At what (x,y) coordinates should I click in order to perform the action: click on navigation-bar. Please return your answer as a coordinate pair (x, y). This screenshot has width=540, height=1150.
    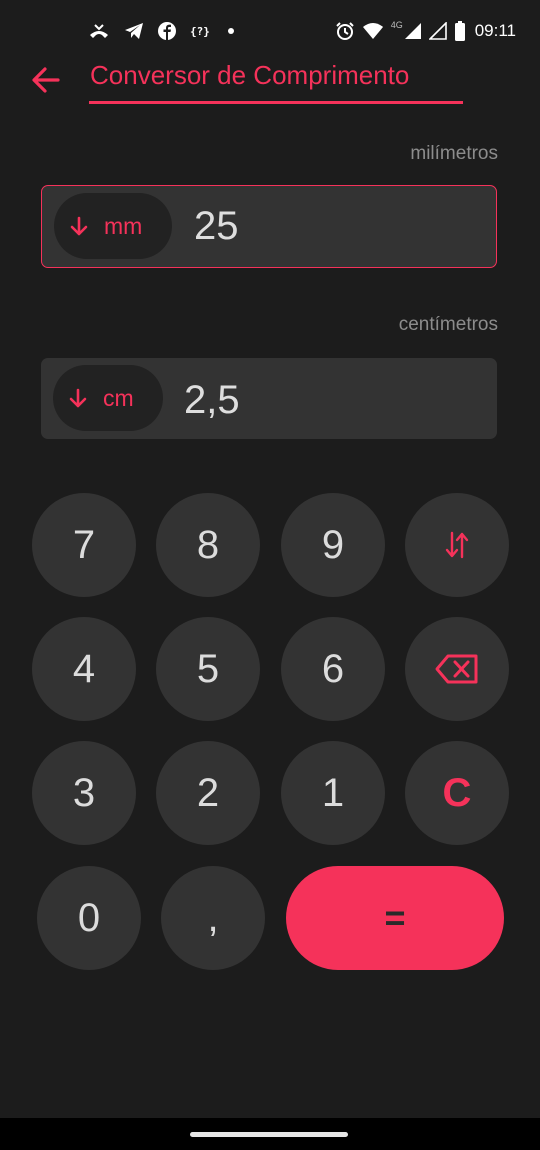
    Looking at the image, I should click on (270, 1134).